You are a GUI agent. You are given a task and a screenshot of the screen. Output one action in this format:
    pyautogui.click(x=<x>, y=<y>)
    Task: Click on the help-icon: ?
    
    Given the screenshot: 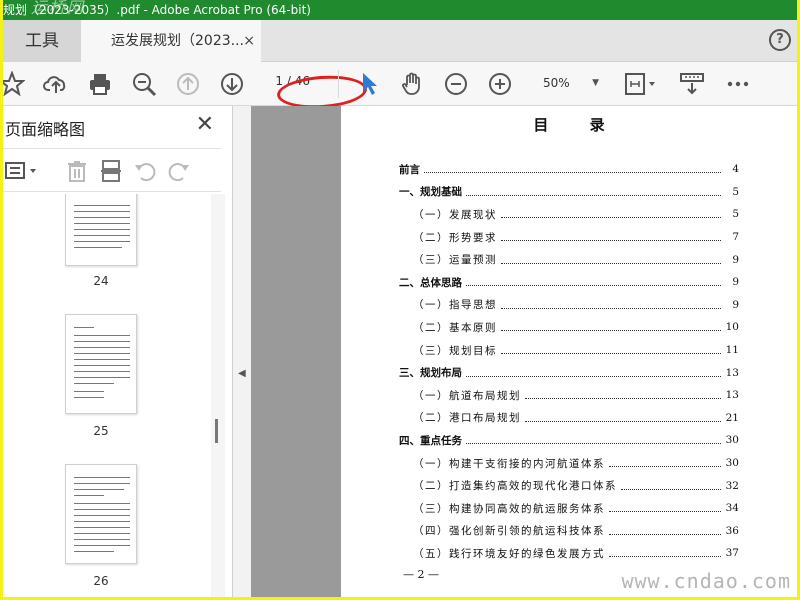 What is the action you would take?
    pyautogui.click(x=780, y=40)
    